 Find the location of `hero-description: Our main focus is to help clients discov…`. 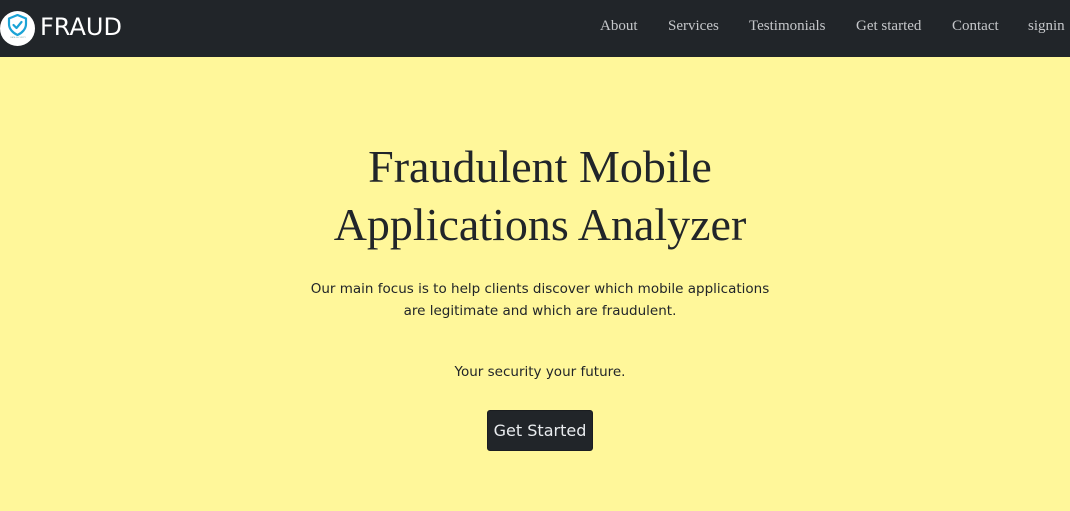

hero-description: Our main focus is to help clients discov… is located at coordinates (540, 300).